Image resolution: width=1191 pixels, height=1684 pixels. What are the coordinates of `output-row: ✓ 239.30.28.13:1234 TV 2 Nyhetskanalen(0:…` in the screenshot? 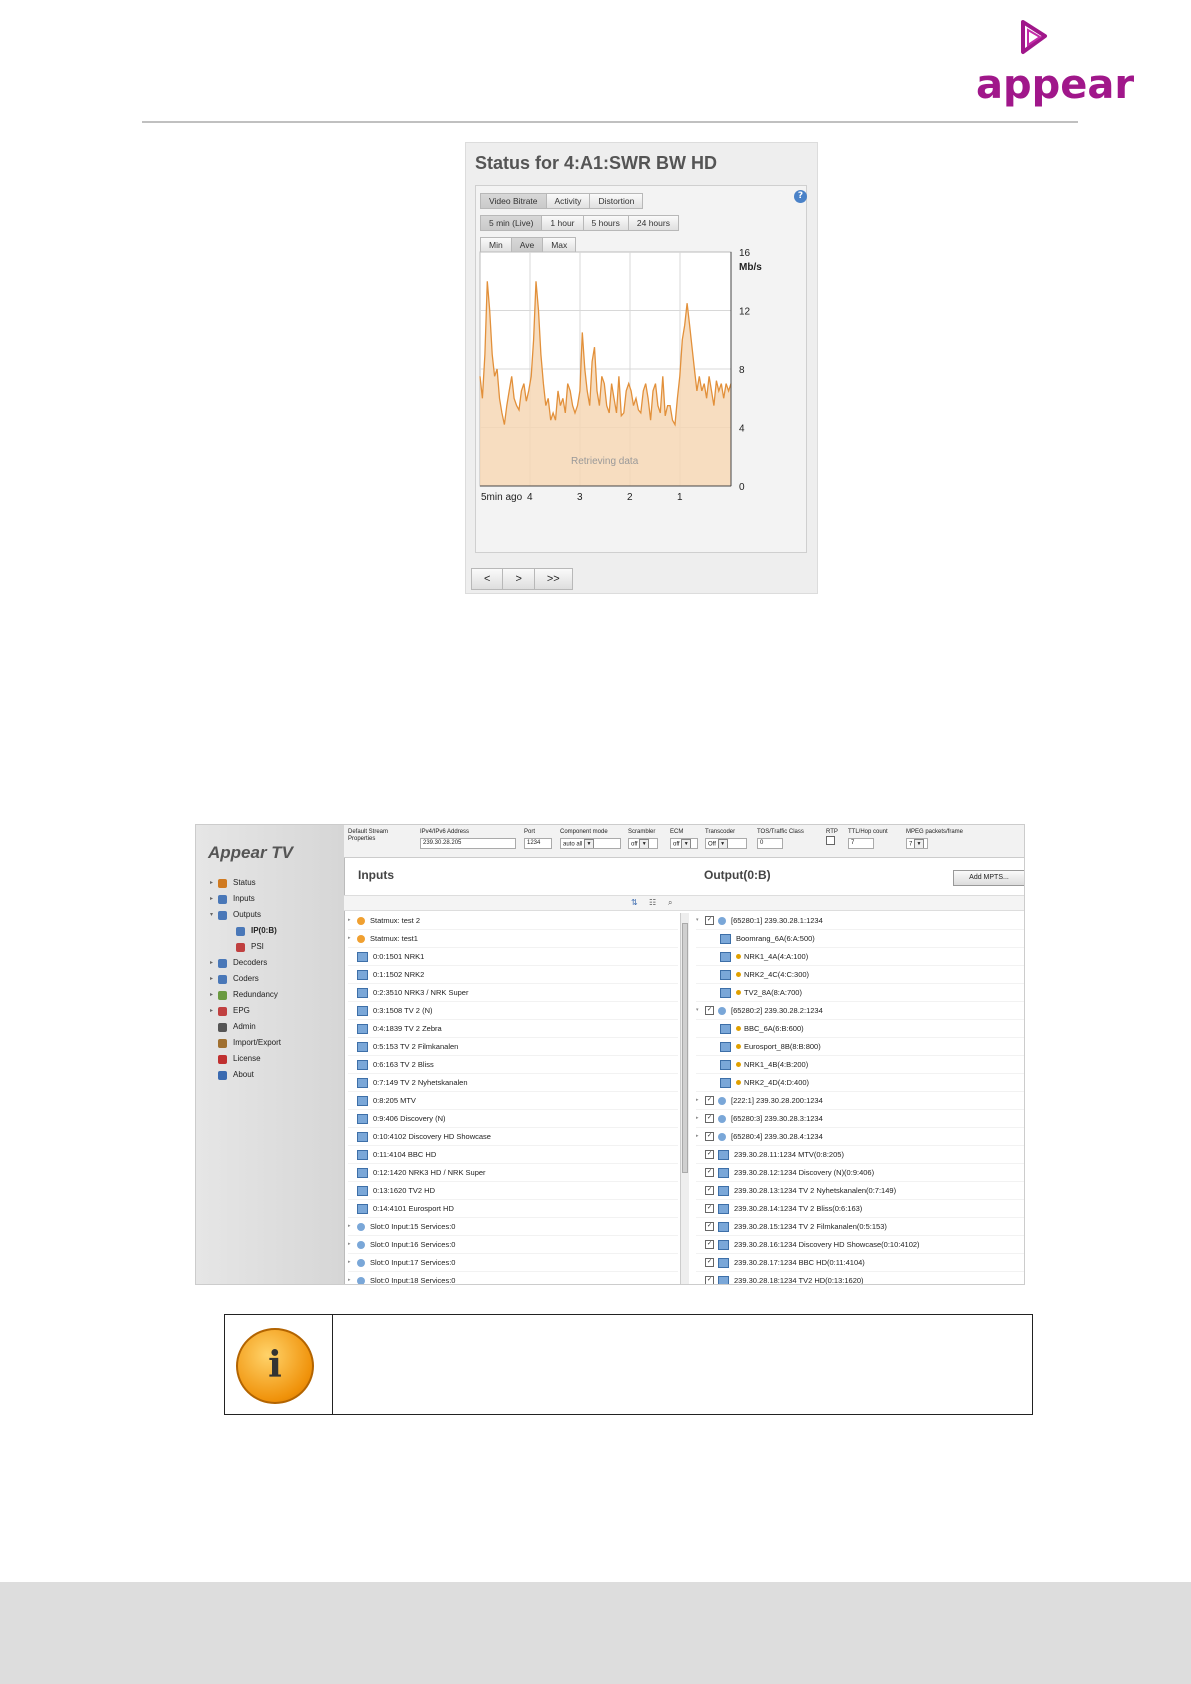 It's located at (860, 1191).